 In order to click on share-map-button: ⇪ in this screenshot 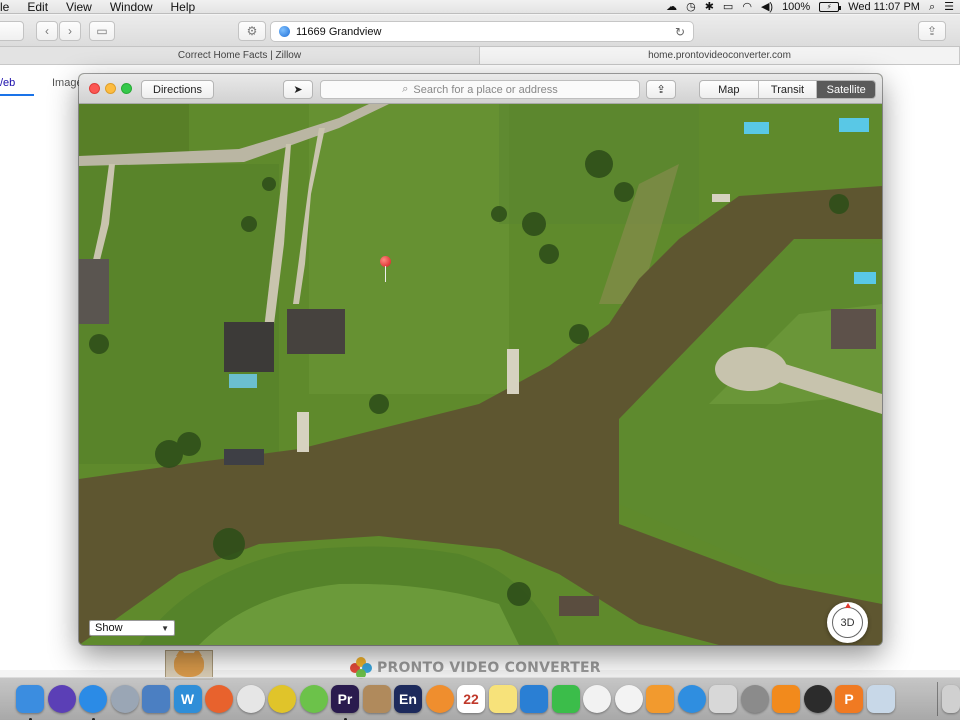, I will do `click(661, 89)`.